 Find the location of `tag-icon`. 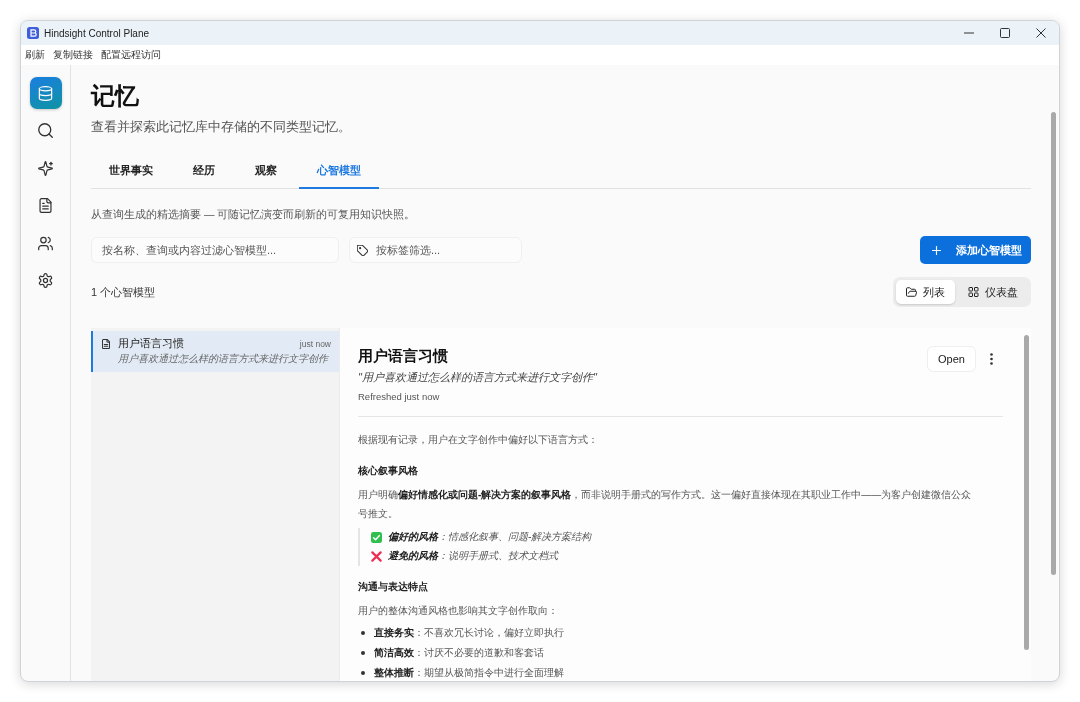

tag-icon is located at coordinates (362, 250).